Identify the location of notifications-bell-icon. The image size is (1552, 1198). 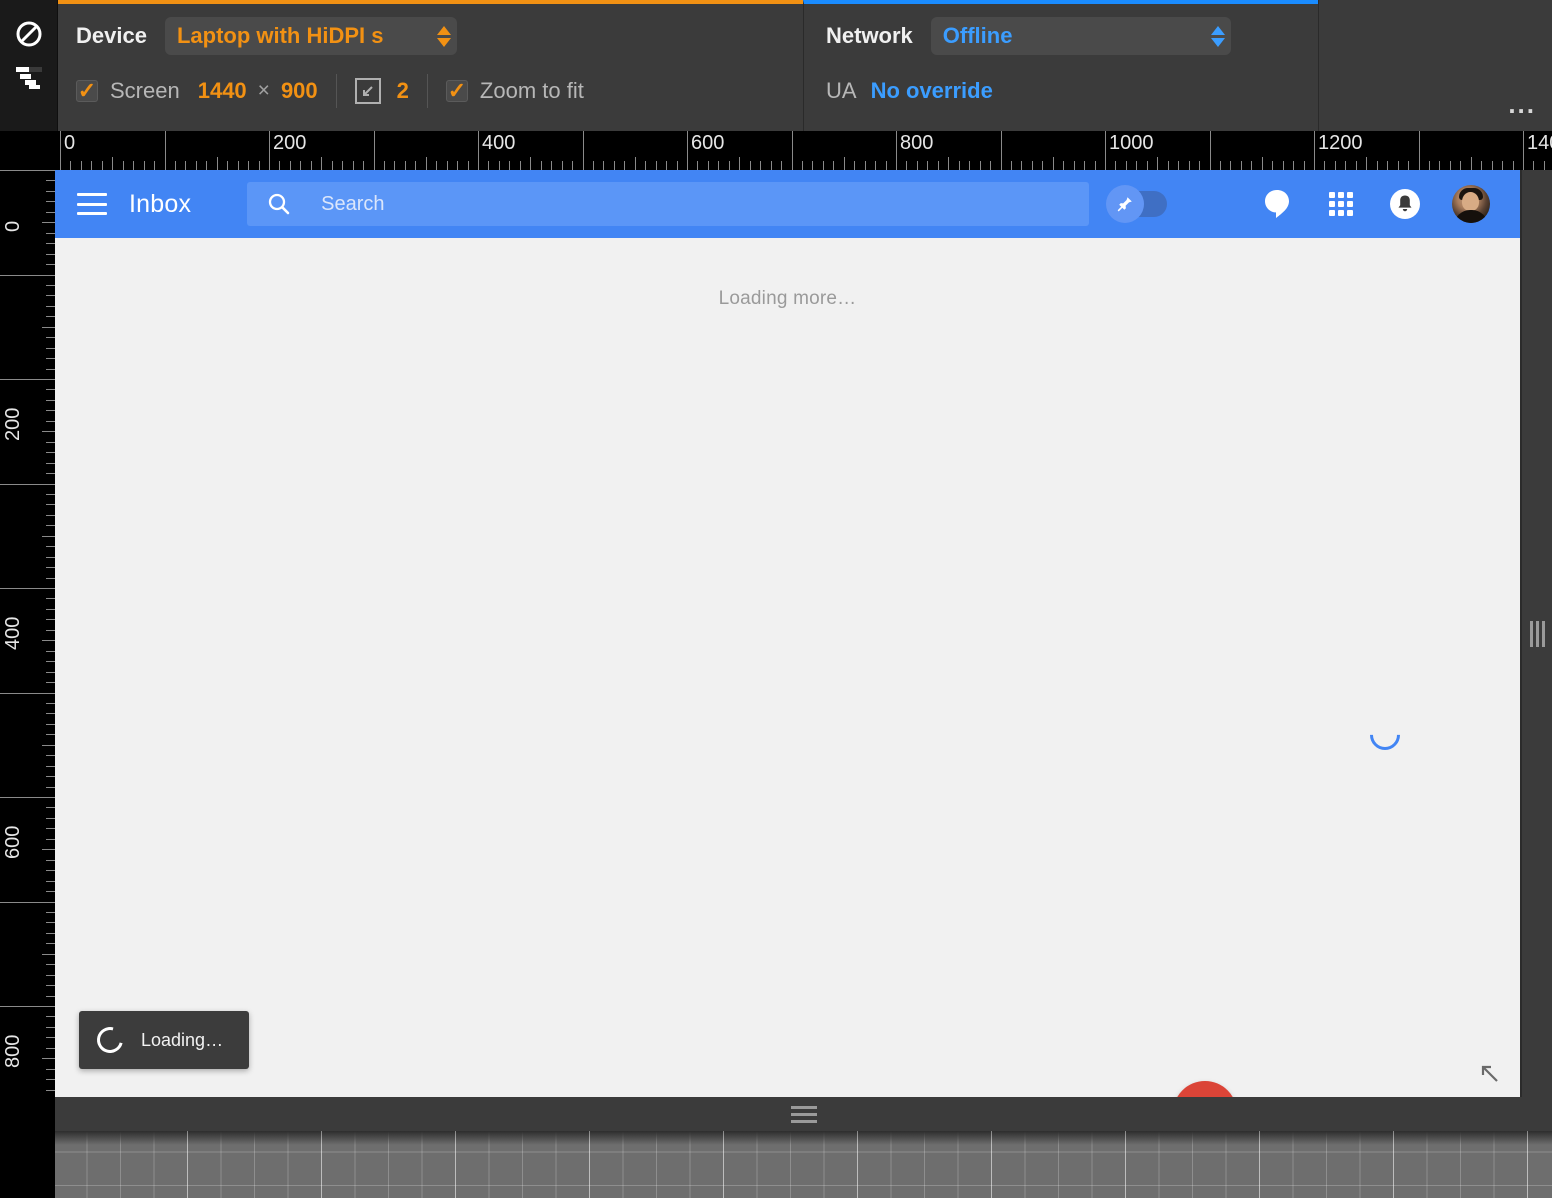
(1405, 204).